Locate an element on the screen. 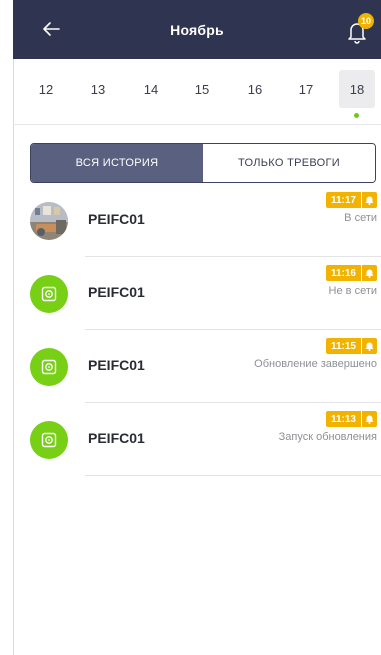  event-status: Не в сети is located at coordinates (352, 291).